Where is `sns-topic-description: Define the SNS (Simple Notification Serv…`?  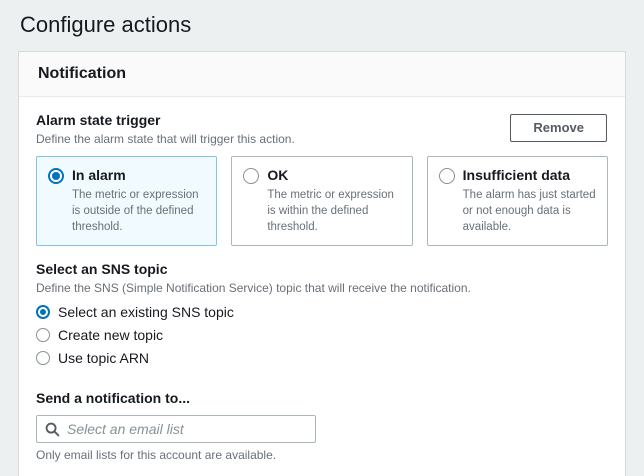
sns-topic-description: Define the SNS (Simple Notification Serv… is located at coordinates (253, 287).